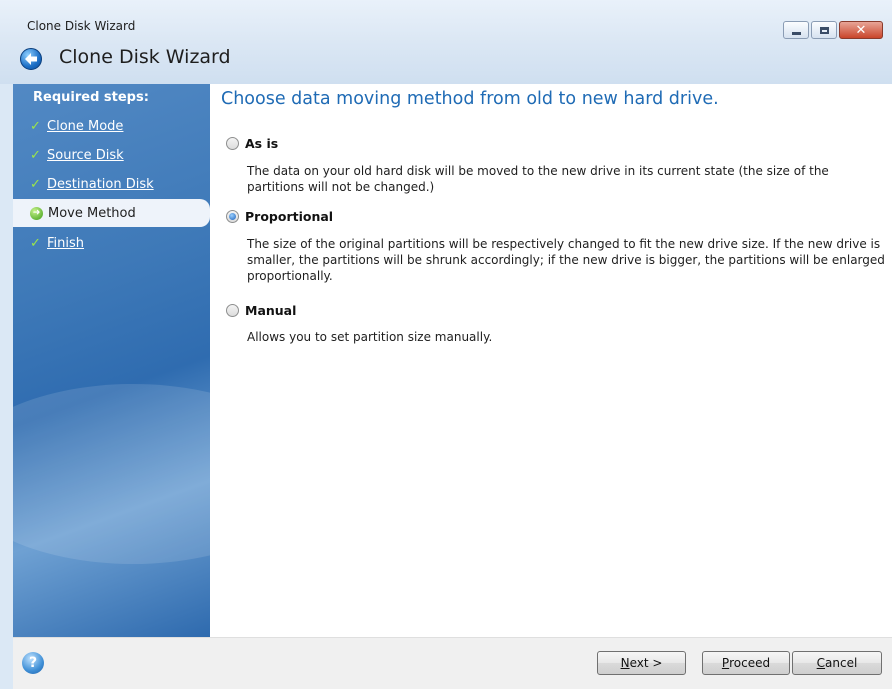  Describe the element at coordinates (796, 33) in the screenshot. I see `minimize-icon` at that location.